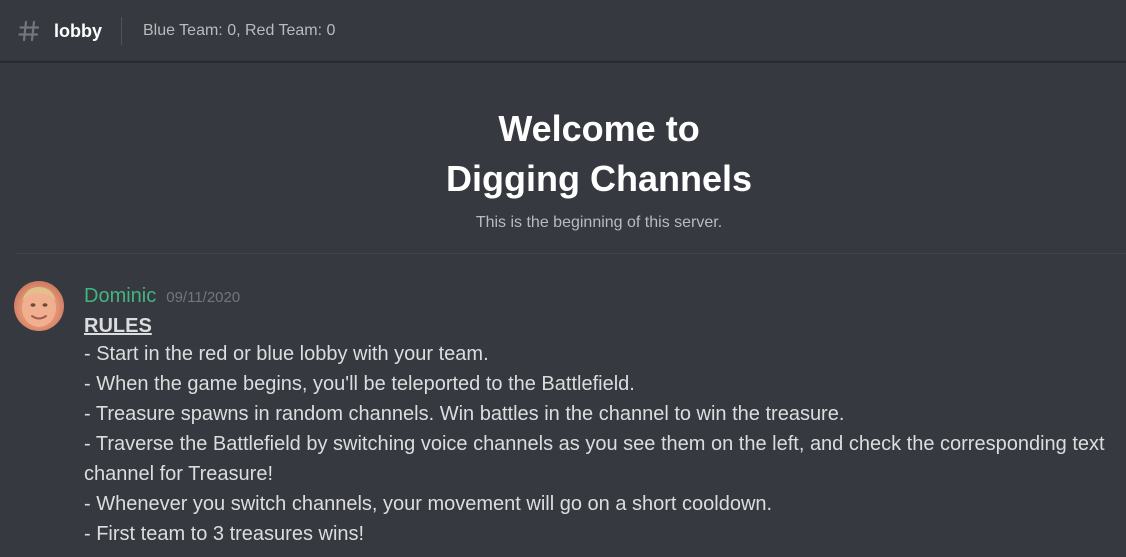 The height and width of the screenshot is (557, 1126). What do you see at coordinates (599, 222) in the screenshot?
I see `welcome-subtitle: This is the beginning of this server.` at bounding box center [599, 222].